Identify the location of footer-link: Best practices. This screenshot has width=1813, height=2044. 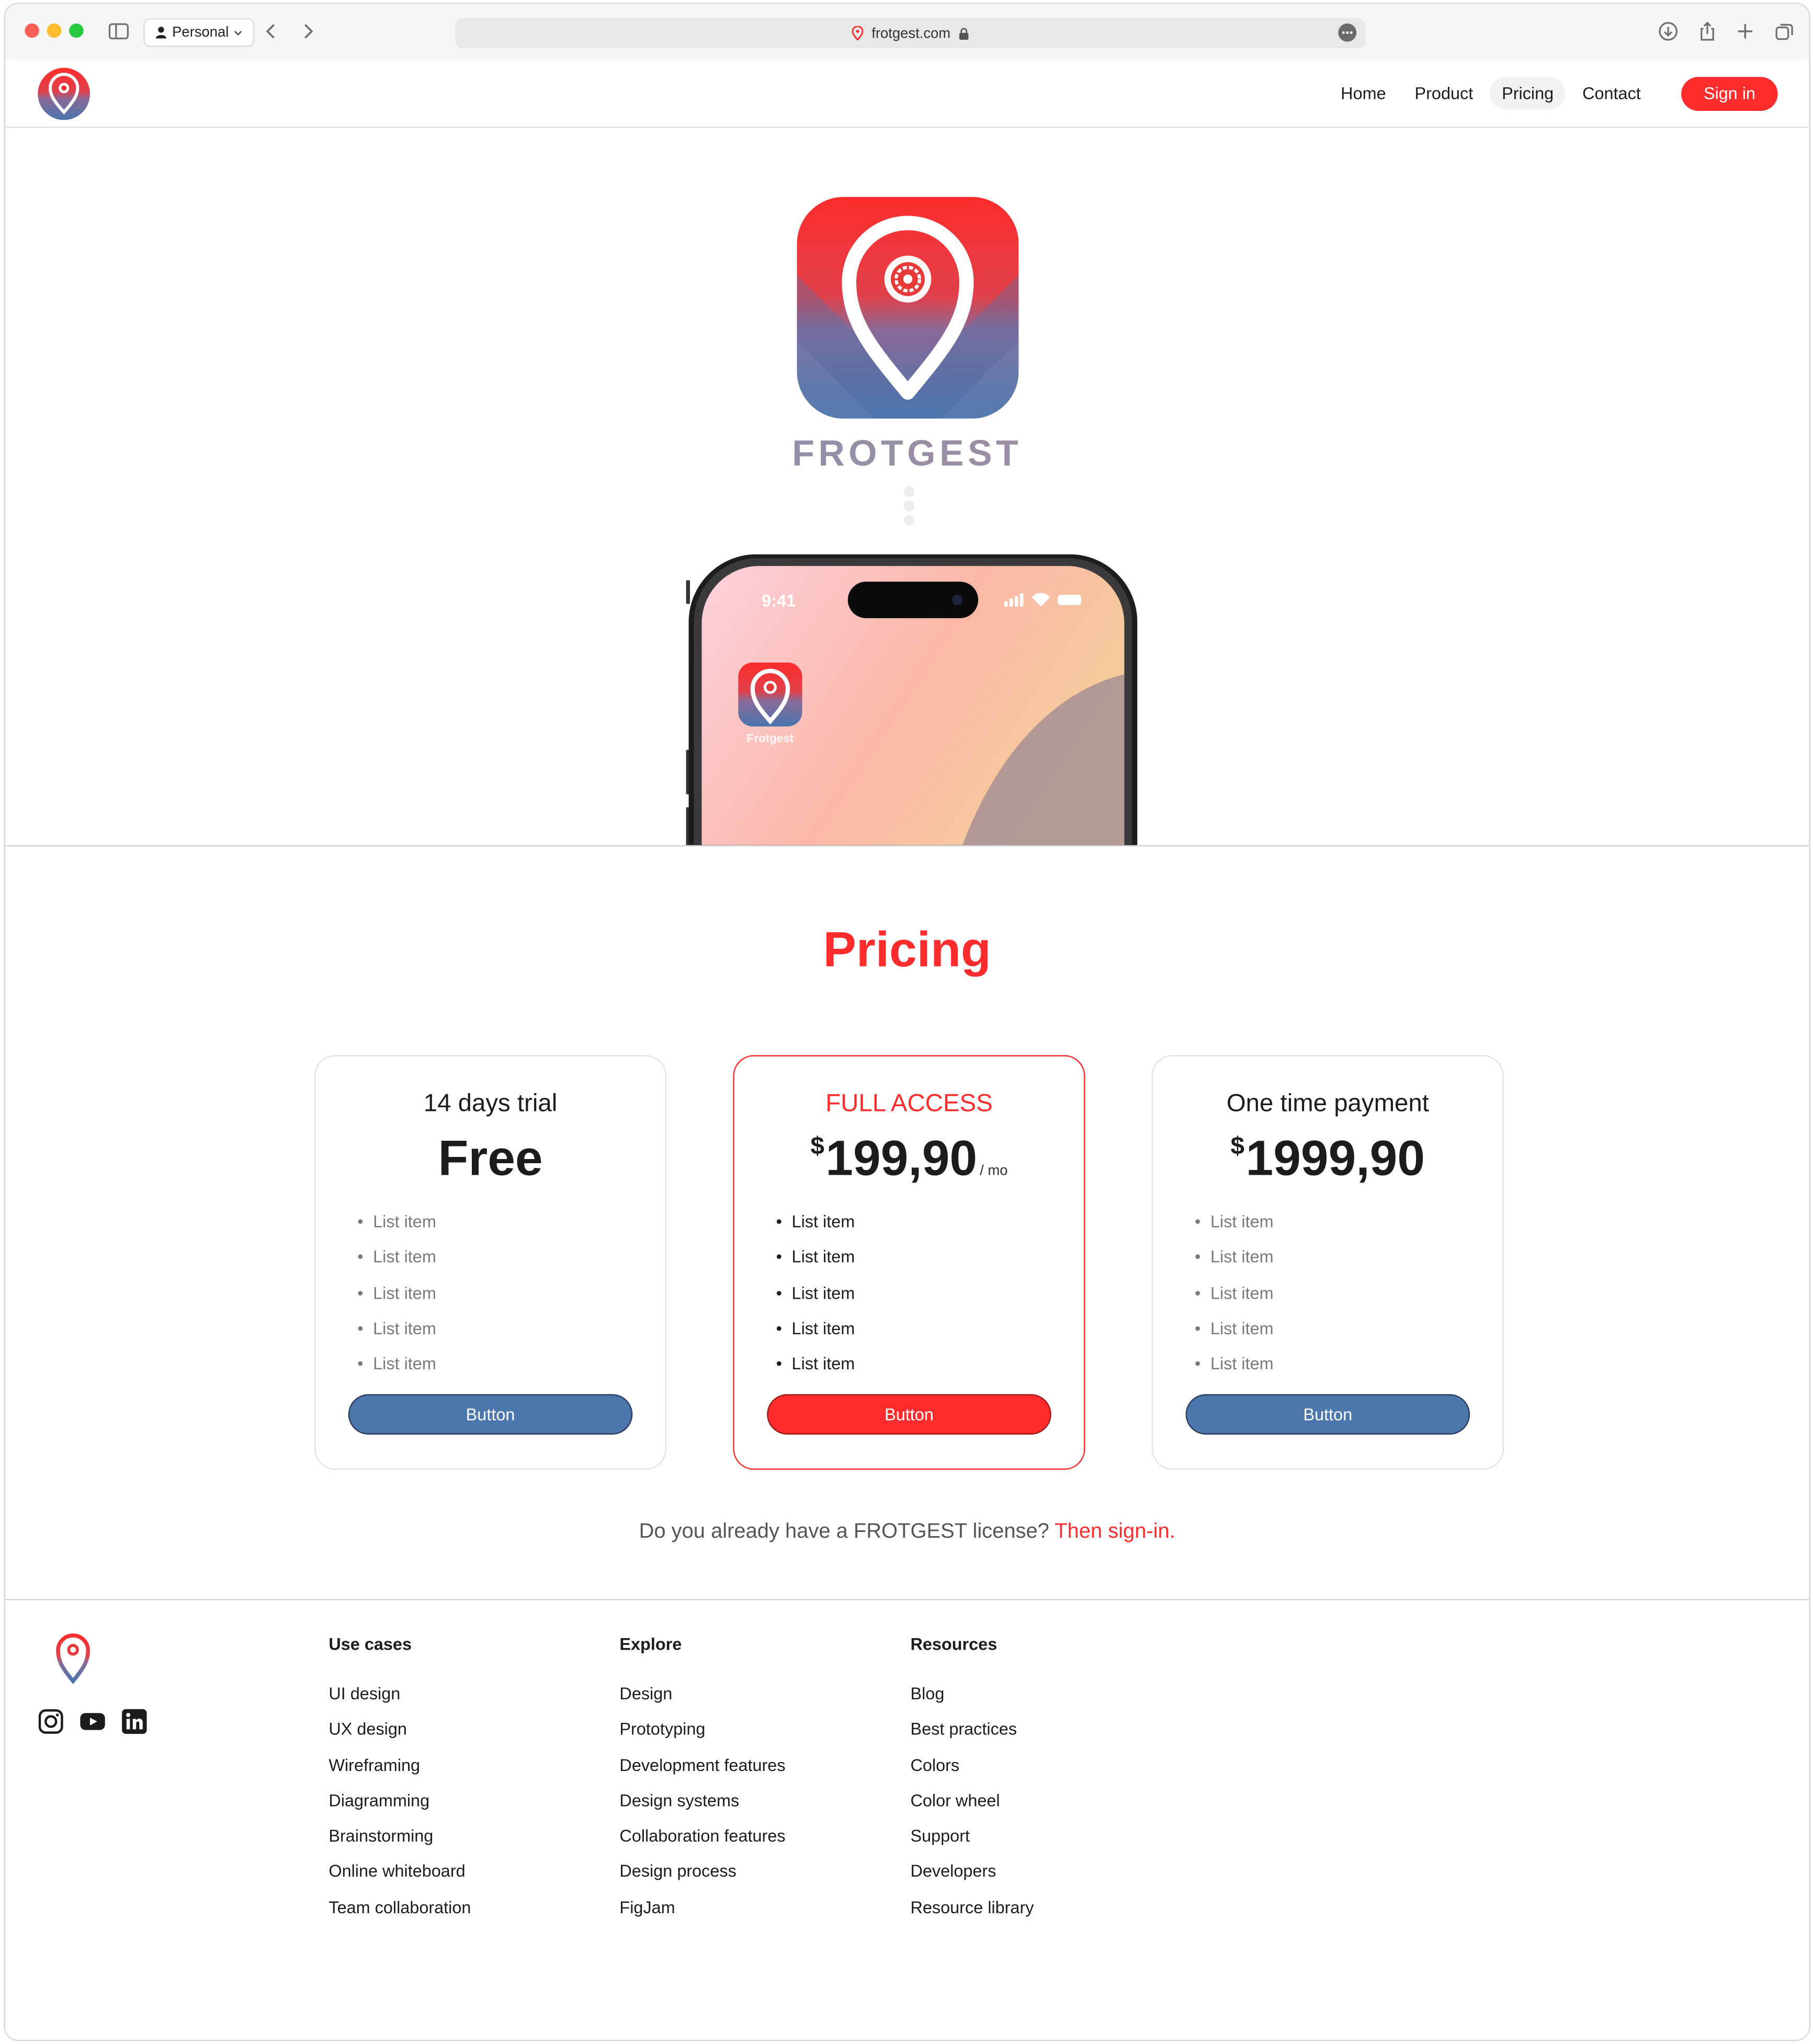
(972, 1729).